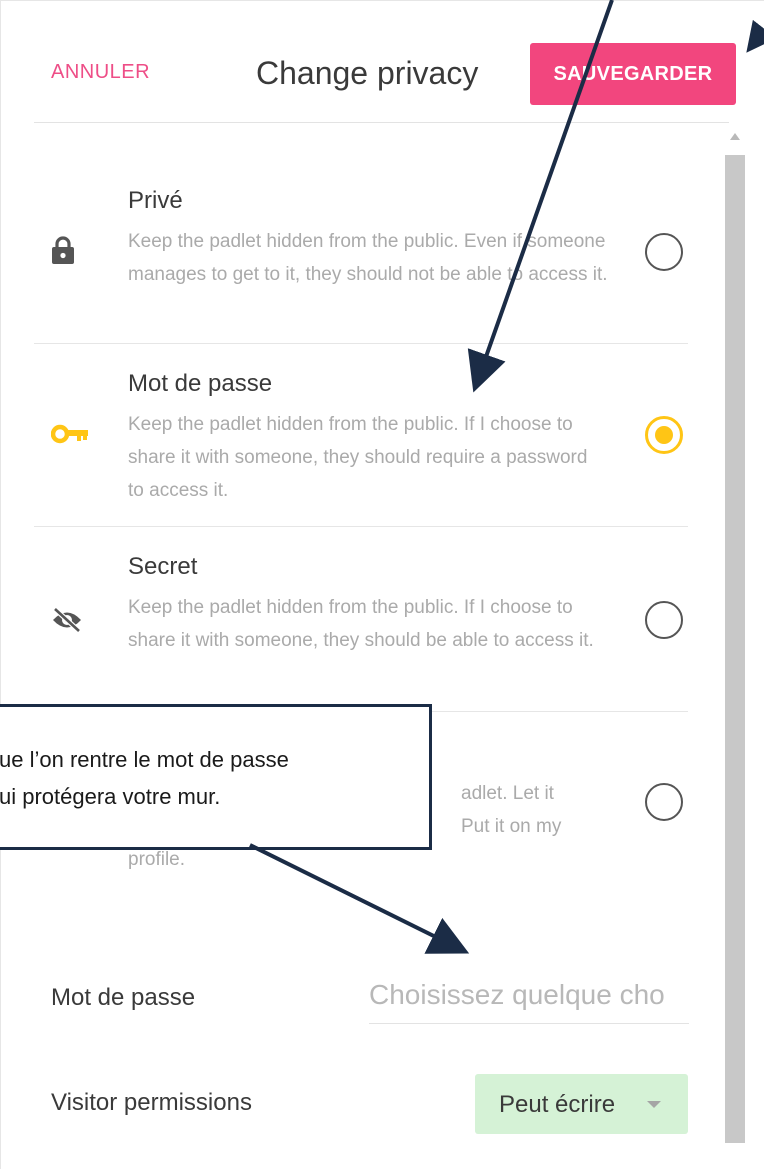  Describe the element at coordinates (110, 796) in the screenshot. I see `callout-line-2: ui protégera votre mur.` at that location.